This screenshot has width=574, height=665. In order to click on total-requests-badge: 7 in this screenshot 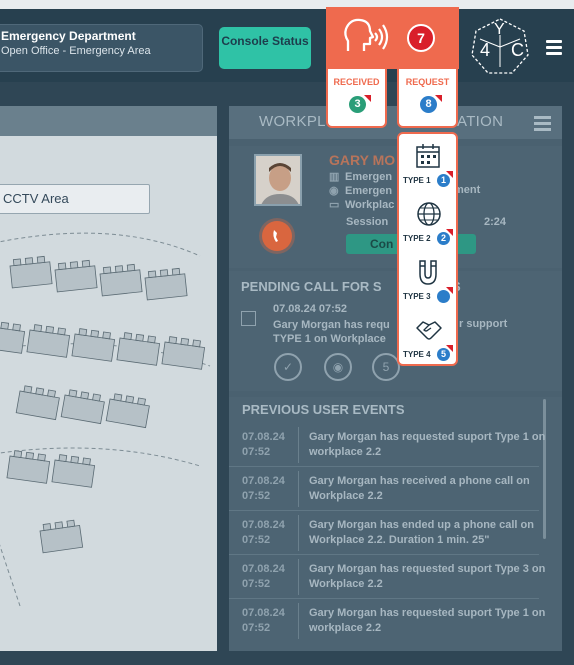, I will do `click(421, 38)`.